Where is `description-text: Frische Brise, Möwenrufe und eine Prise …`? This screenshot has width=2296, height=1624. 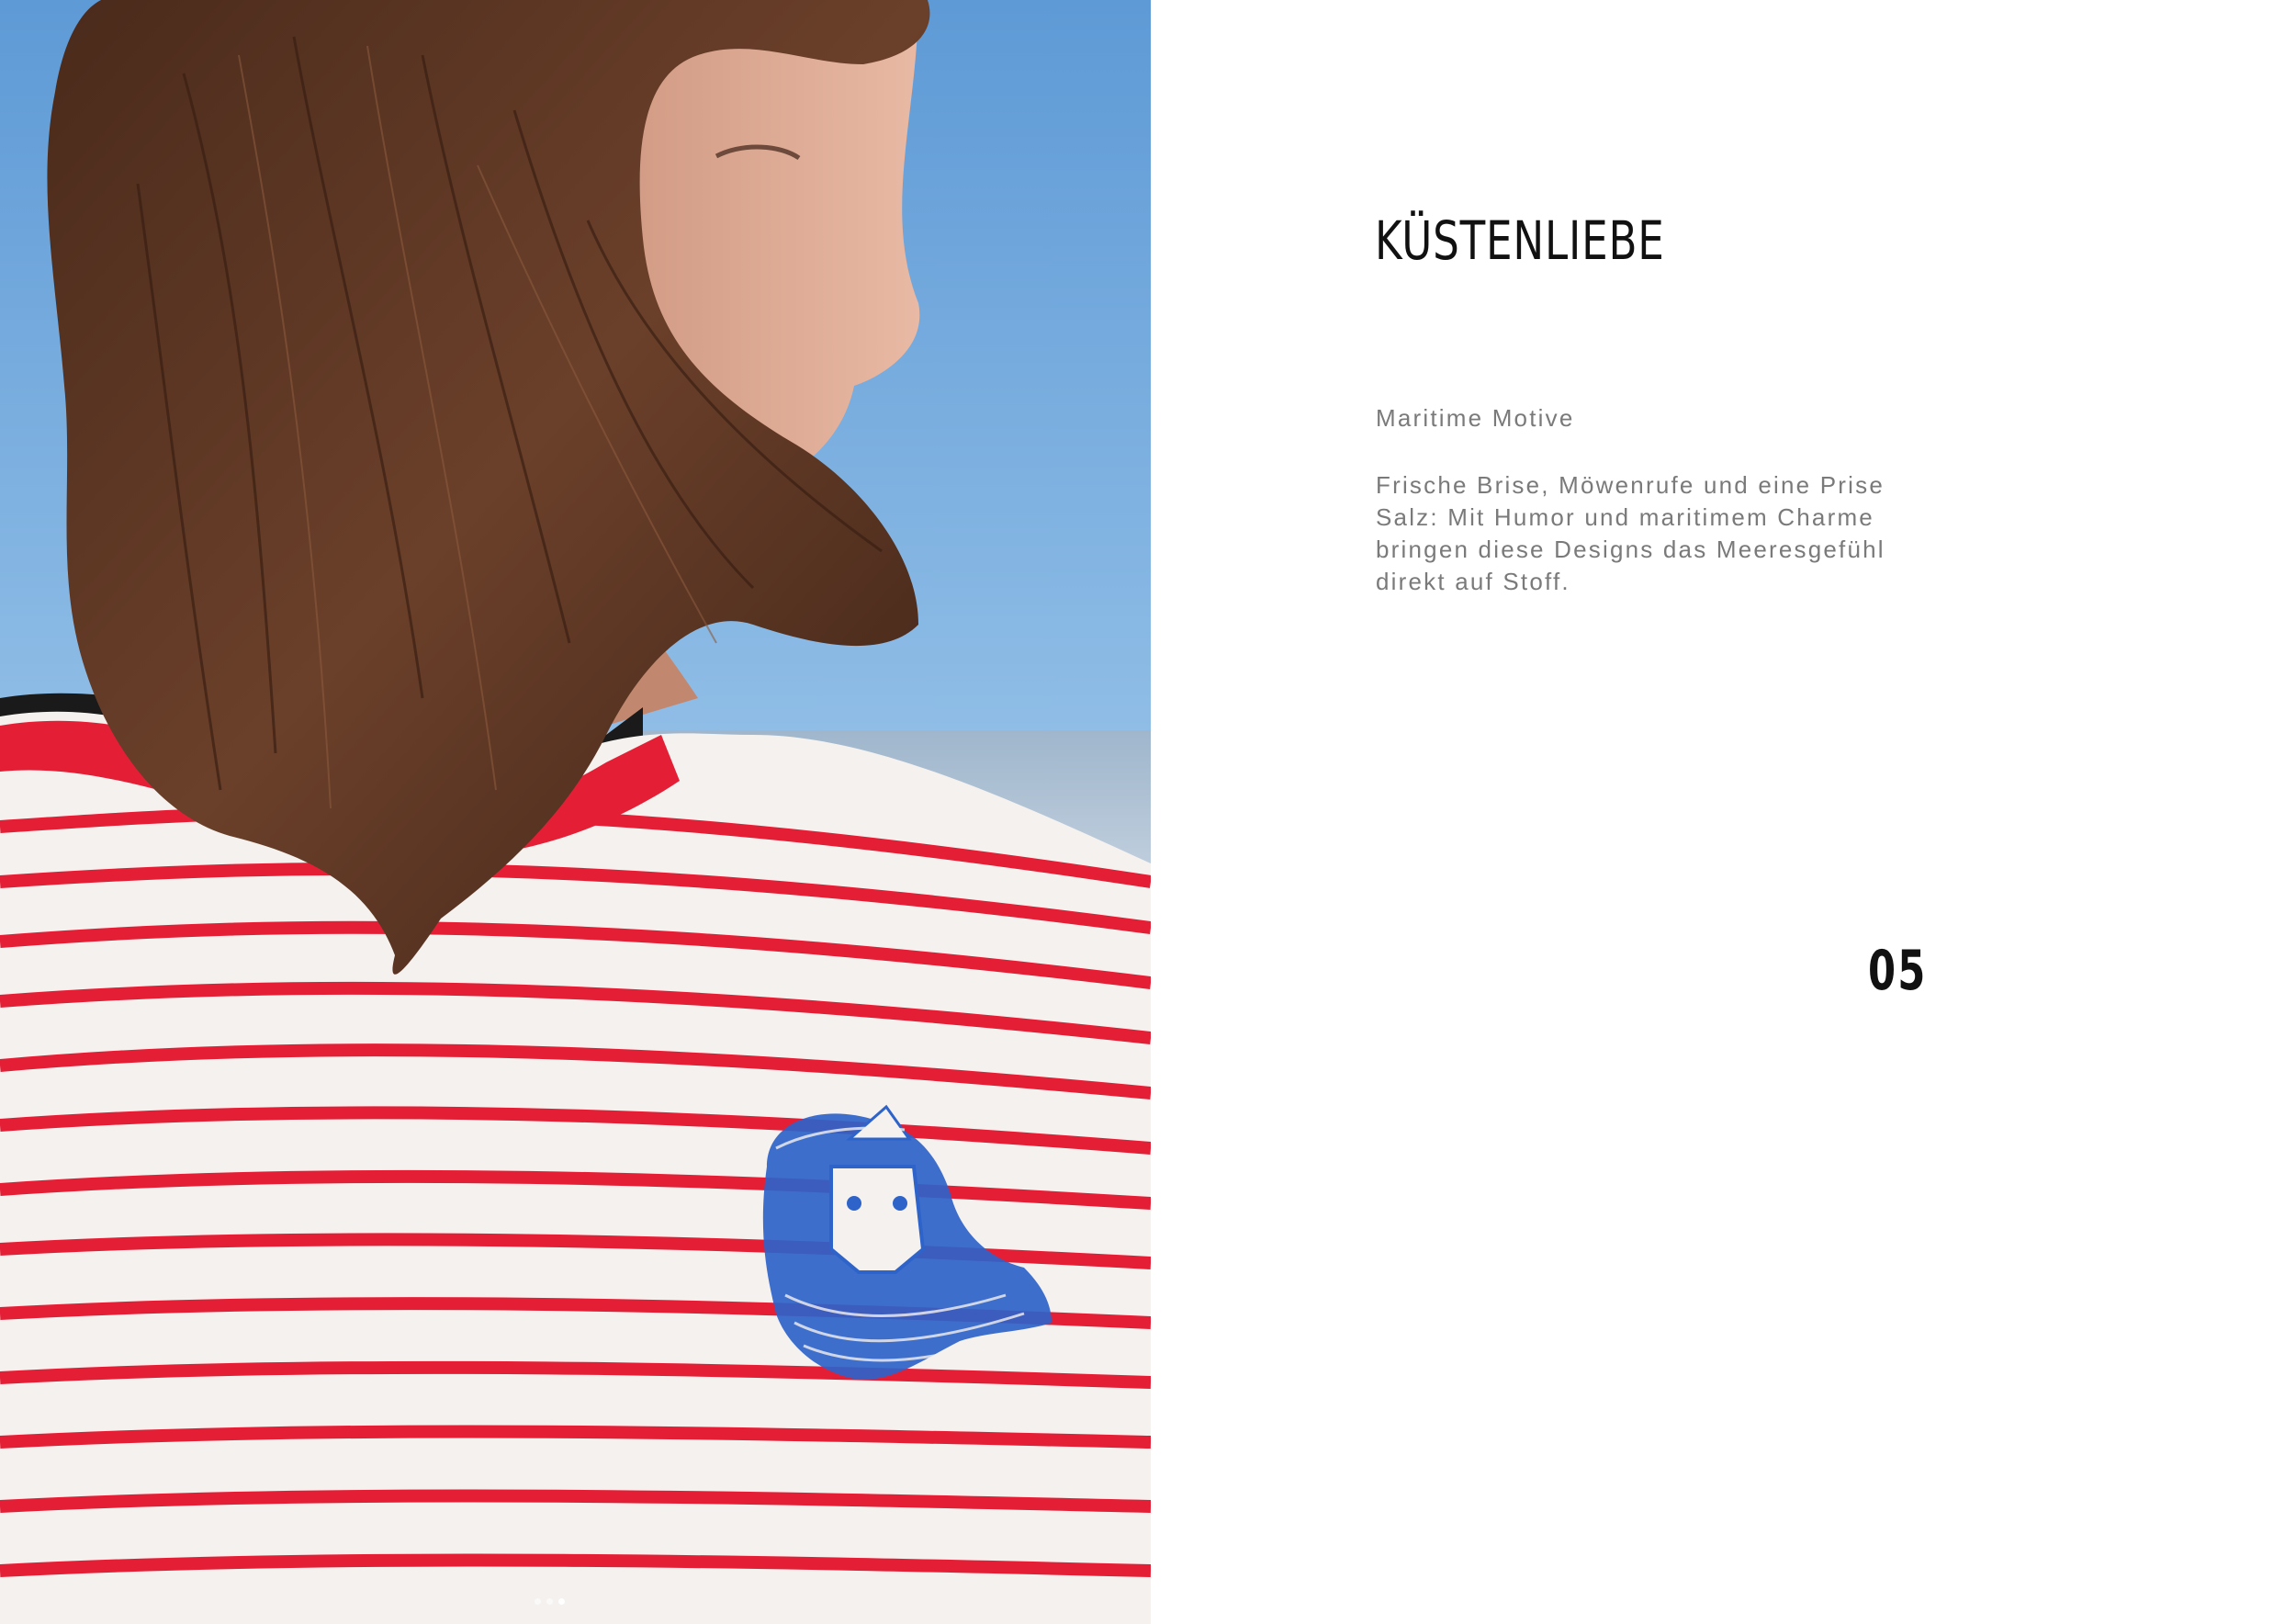 description-text: Frische Brise, Möwenrufe und eine Prise … is located at coordinates (1630, 533).